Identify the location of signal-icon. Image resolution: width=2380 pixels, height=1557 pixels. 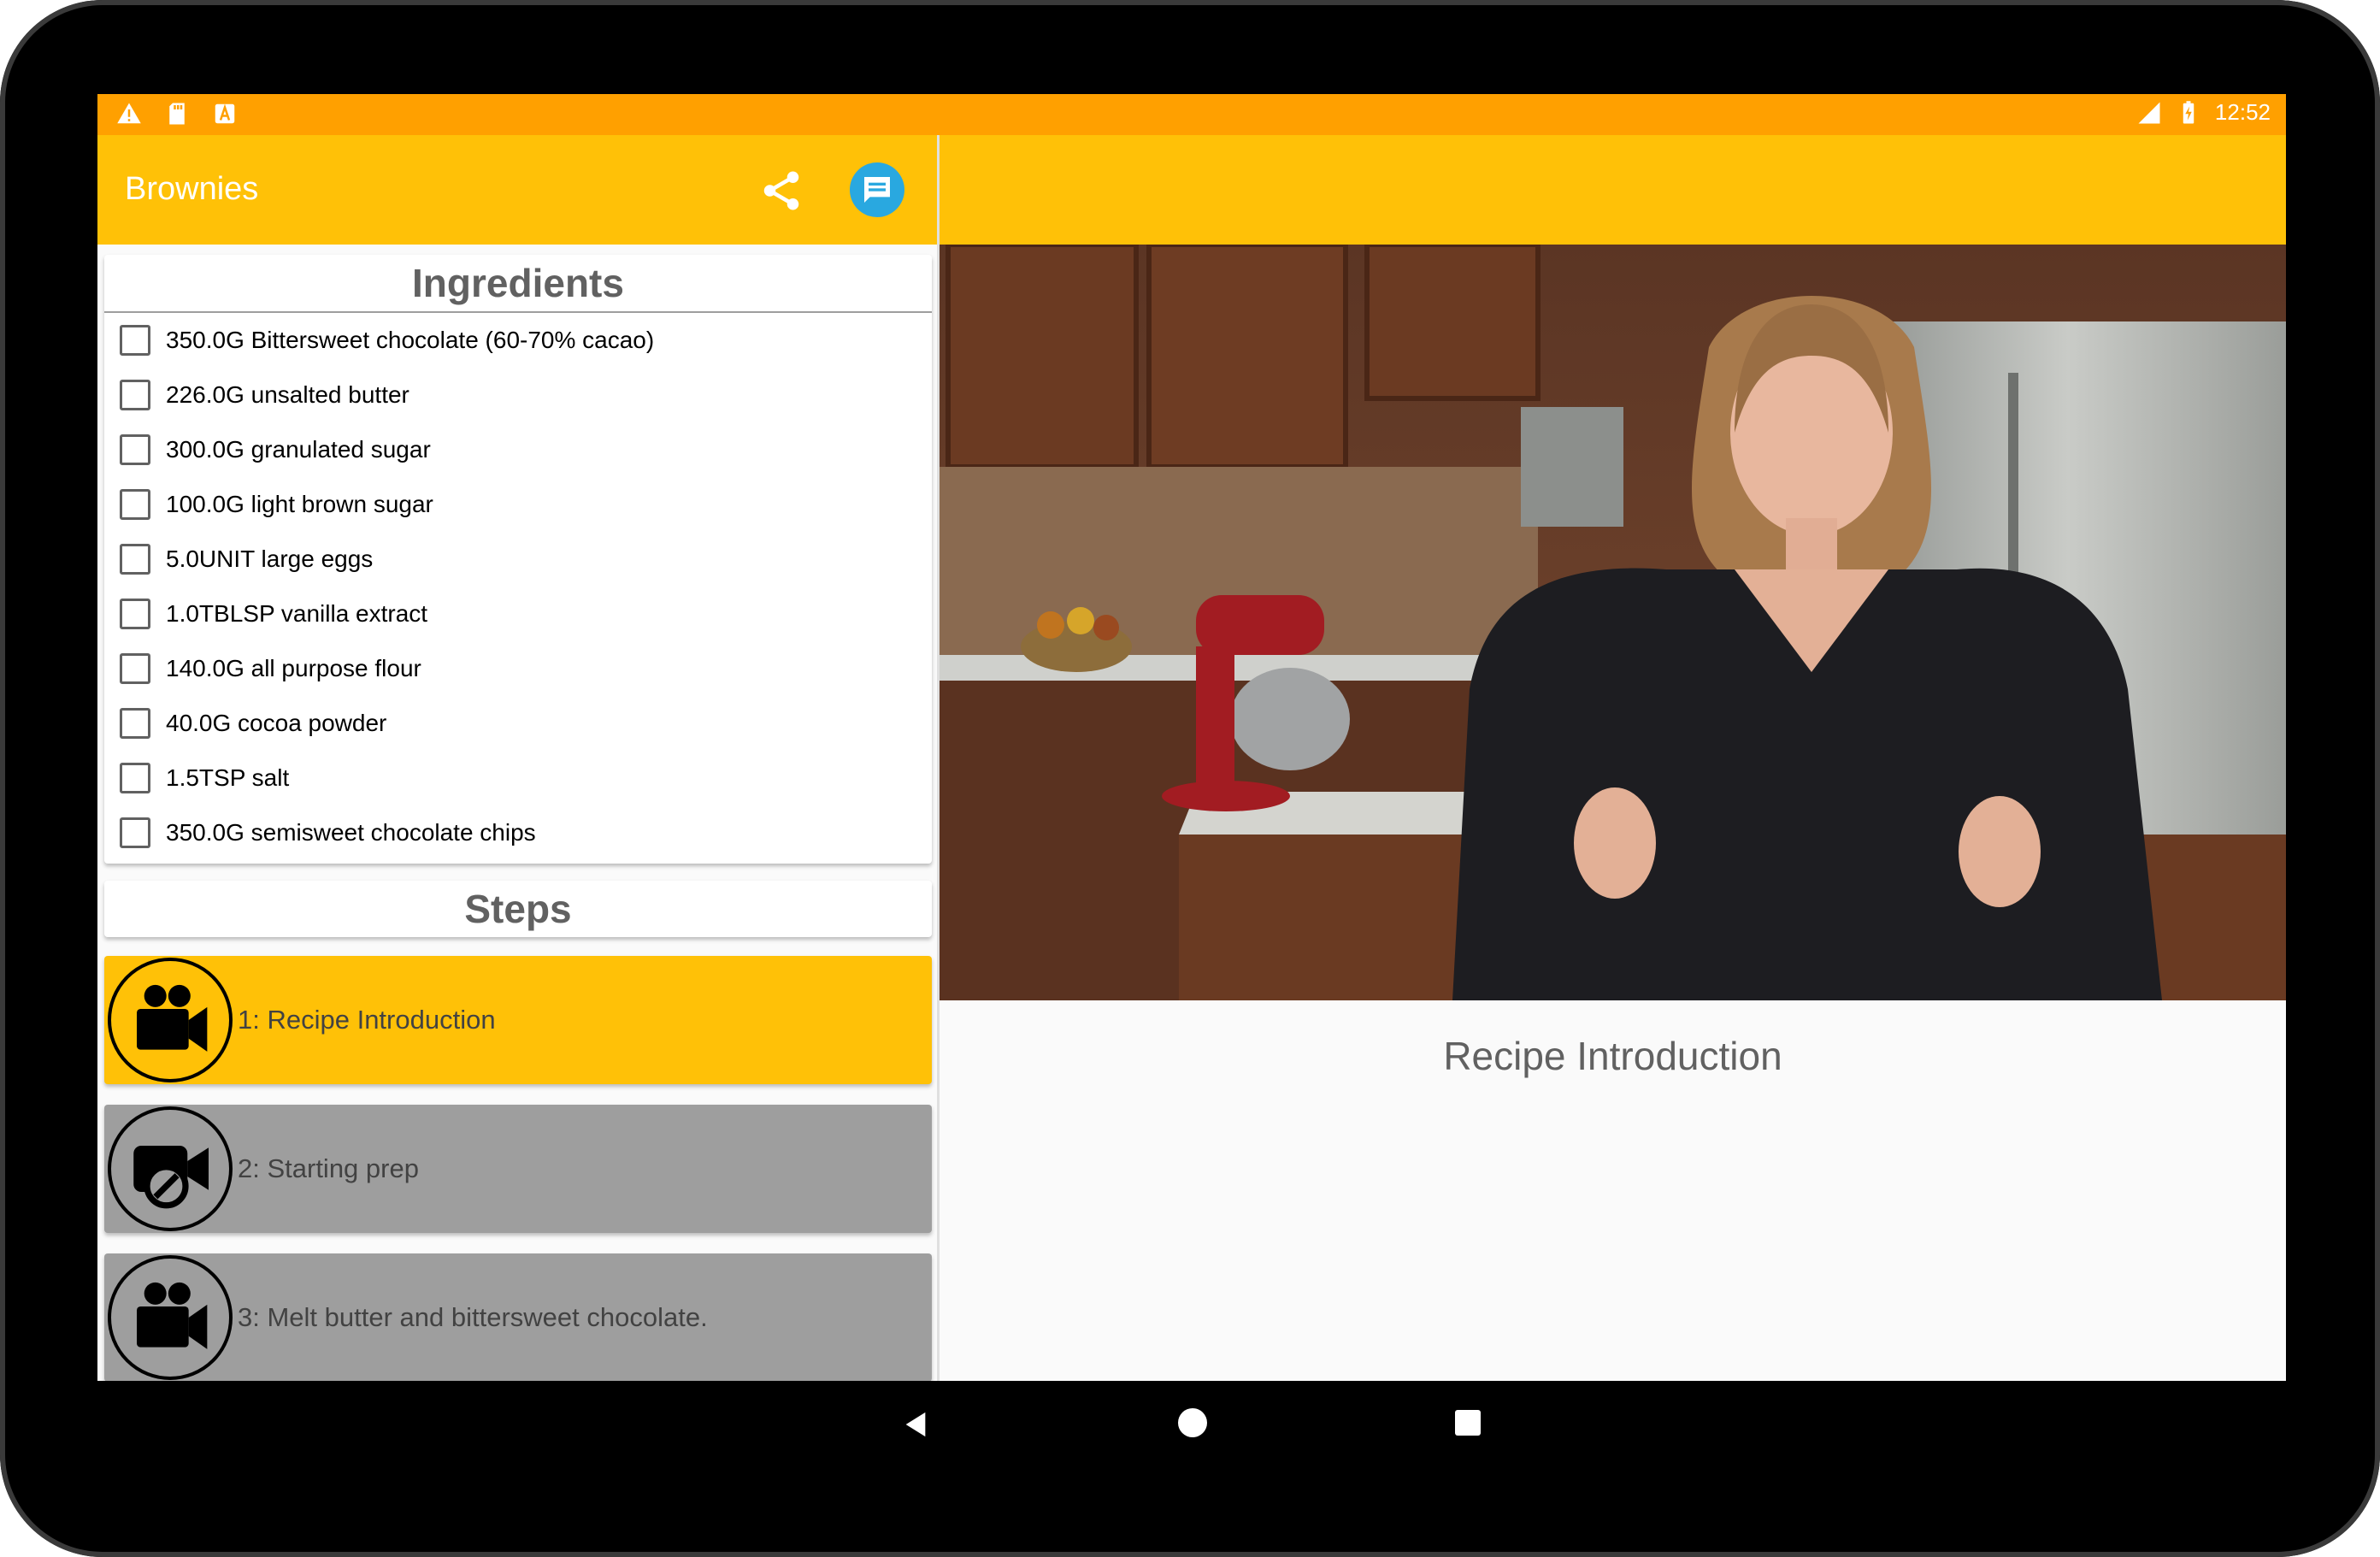
(2149, 112).